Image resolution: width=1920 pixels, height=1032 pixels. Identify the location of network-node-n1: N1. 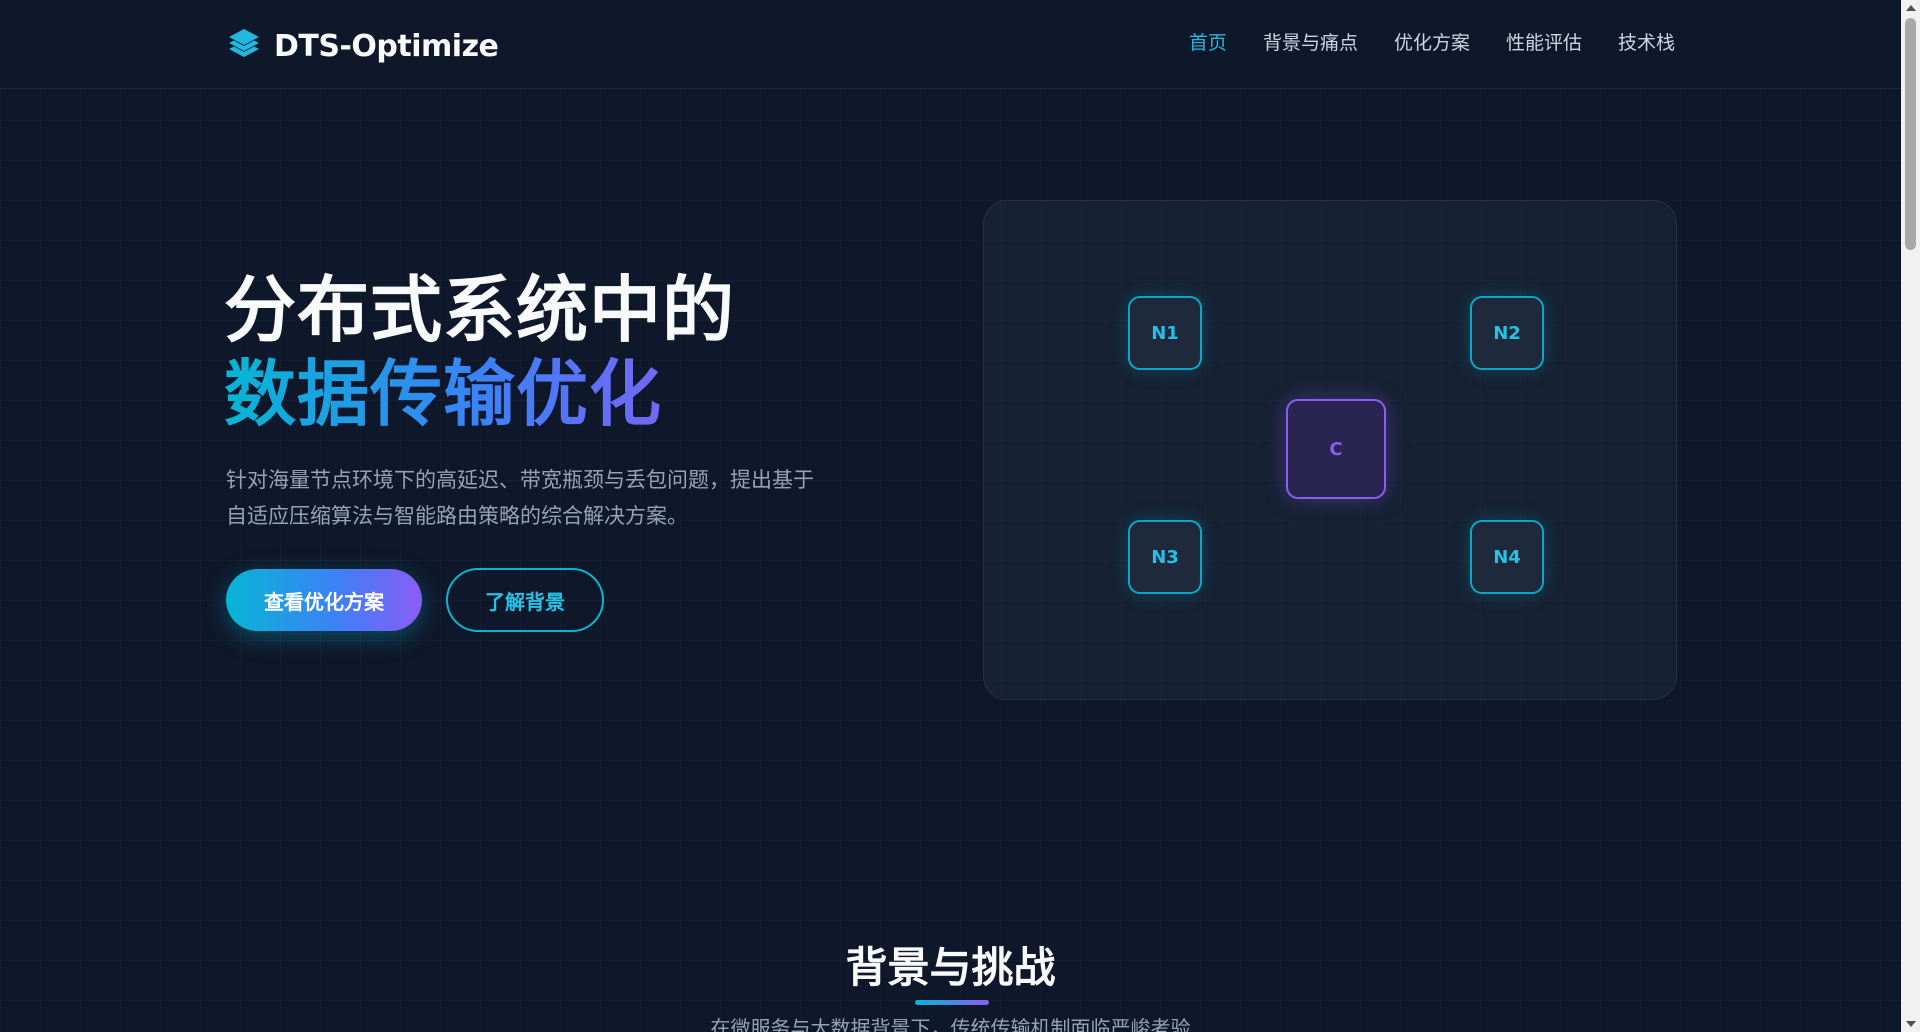
(1165, 333).